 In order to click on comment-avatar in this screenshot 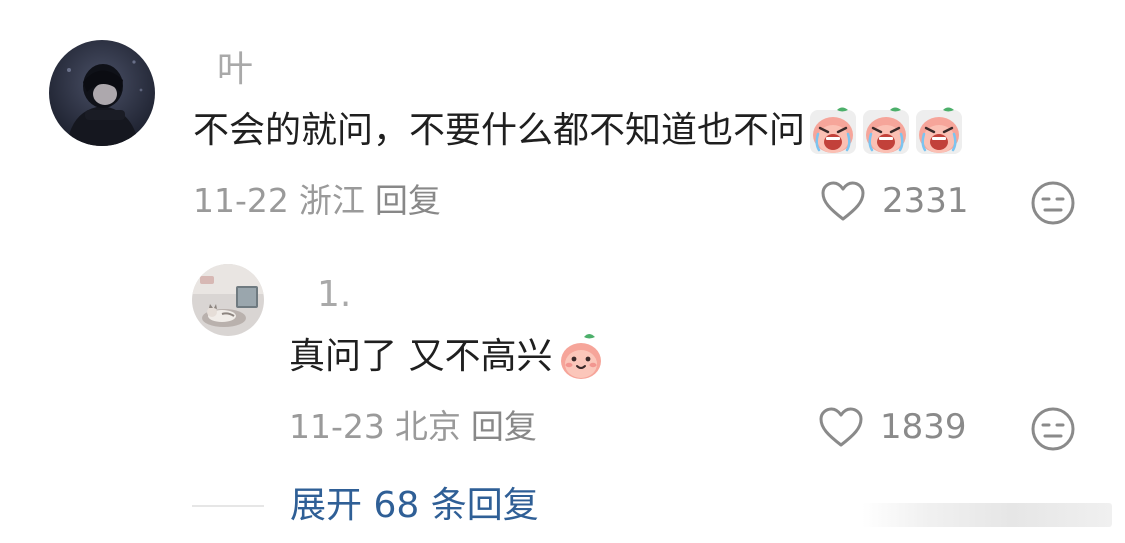, I will do `click(102, 93)`.